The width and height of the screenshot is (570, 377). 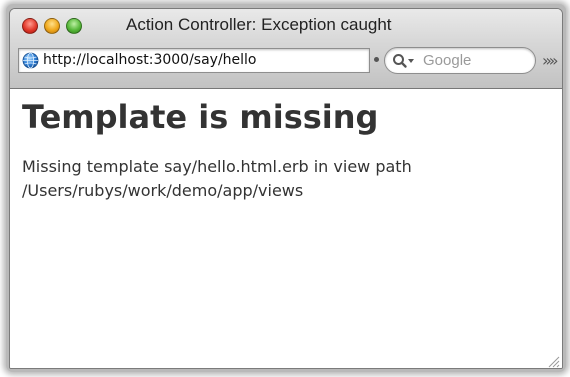 I want to click on address-bar: http://localhost:3000/say/hello, so click(x=194, y=60).